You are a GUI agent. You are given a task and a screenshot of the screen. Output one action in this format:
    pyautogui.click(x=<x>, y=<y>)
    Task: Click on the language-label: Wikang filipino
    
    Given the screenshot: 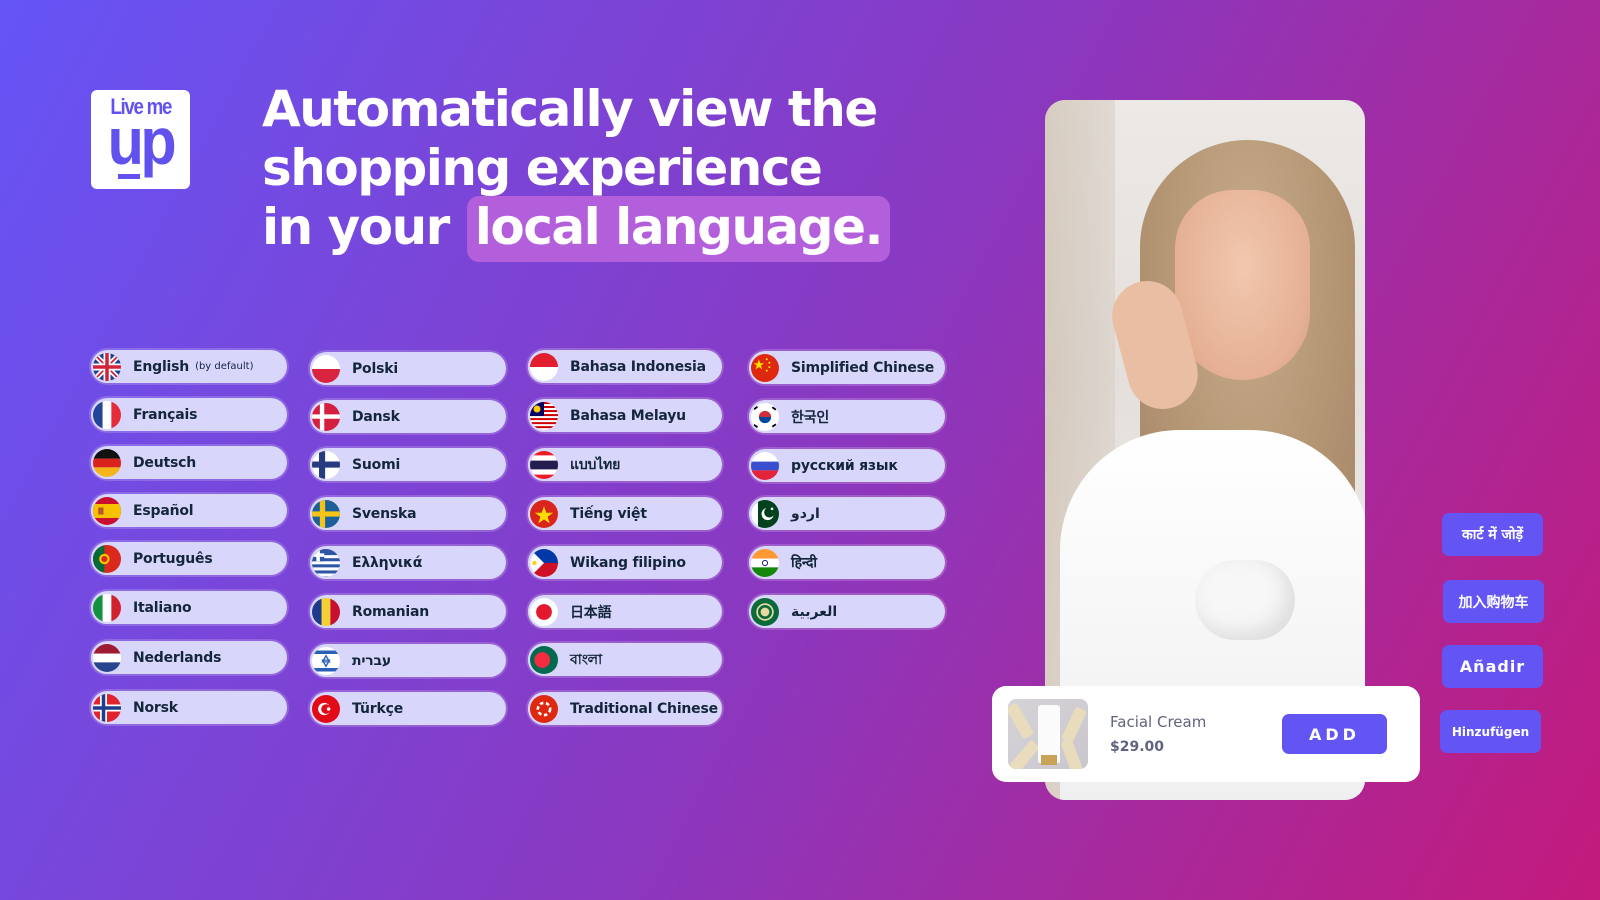 What is the action you would take?
    pyautogui.click(x=628, y=562)
    